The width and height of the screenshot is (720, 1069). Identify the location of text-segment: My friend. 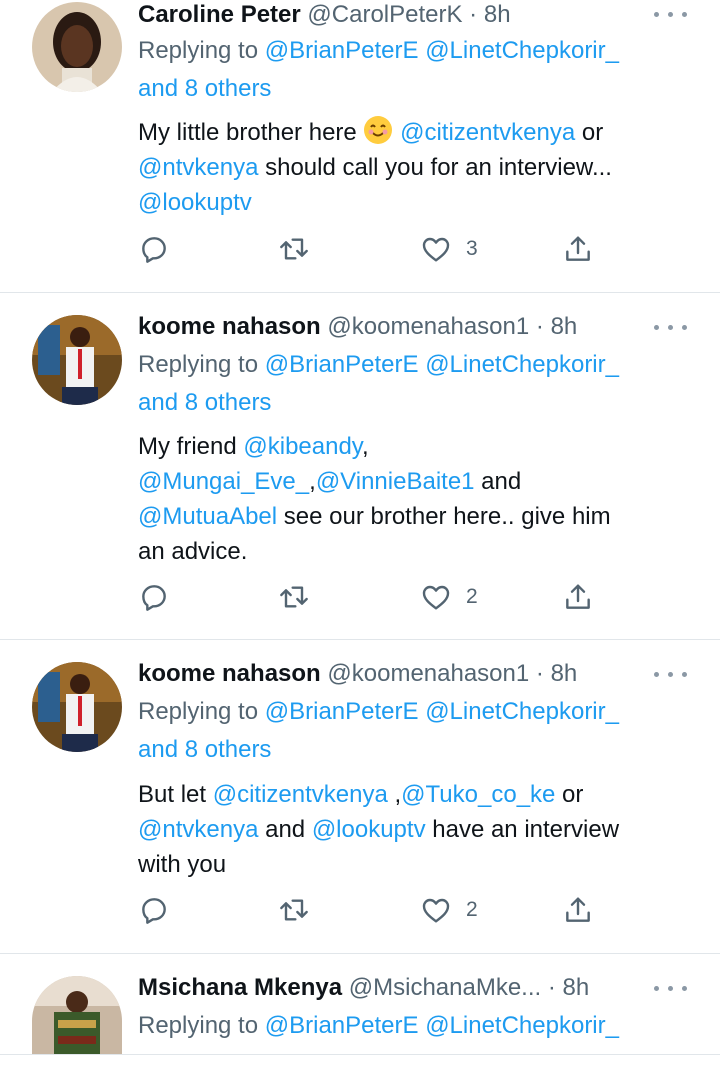
(191, 446).